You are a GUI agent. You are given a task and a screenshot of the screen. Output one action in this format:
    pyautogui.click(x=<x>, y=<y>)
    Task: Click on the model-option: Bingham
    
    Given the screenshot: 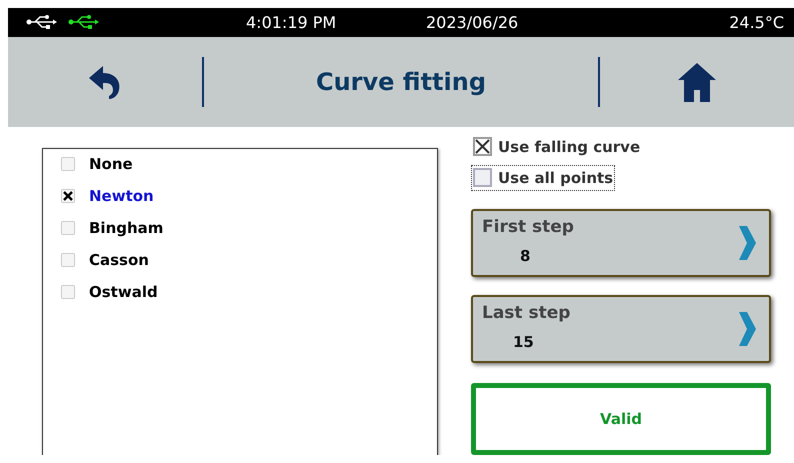 What is the action you would take?
    pyautogui.click(x=112, y=228)
    